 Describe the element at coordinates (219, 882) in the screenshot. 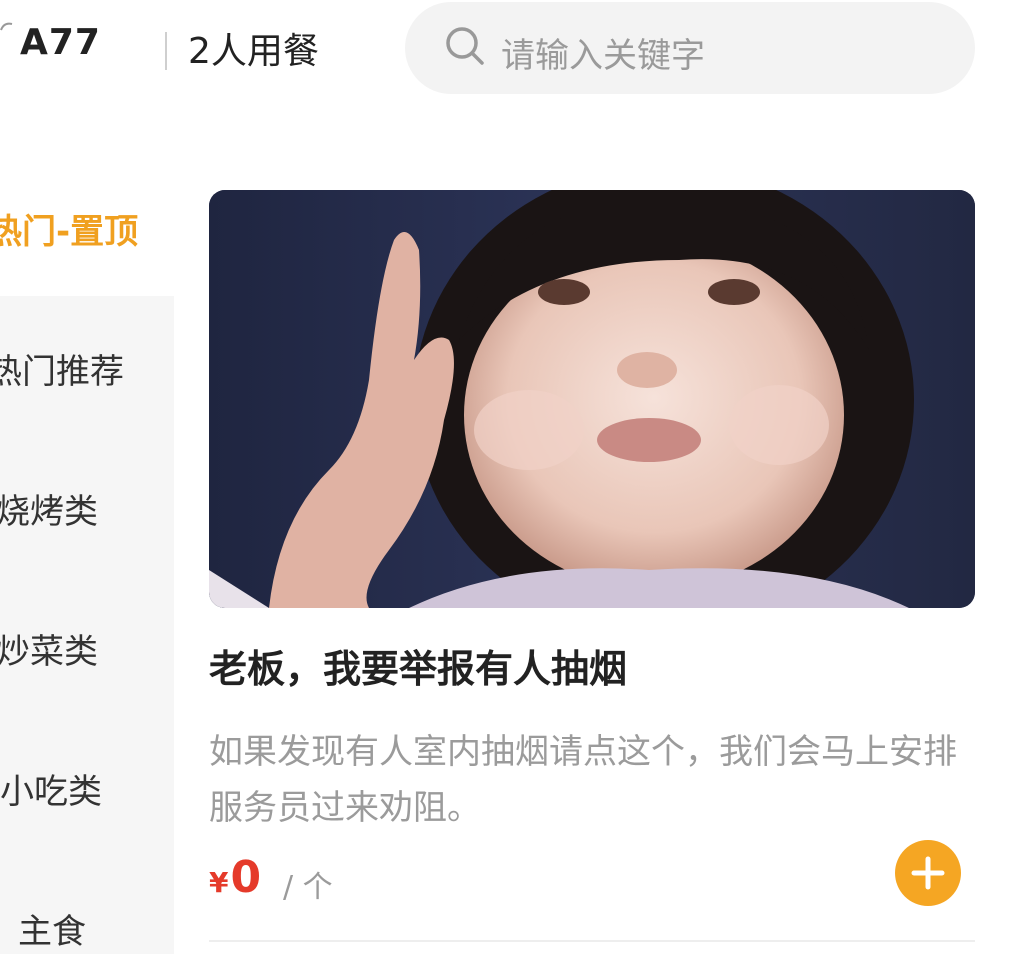

I see `price-symbol: ¥` at that location.